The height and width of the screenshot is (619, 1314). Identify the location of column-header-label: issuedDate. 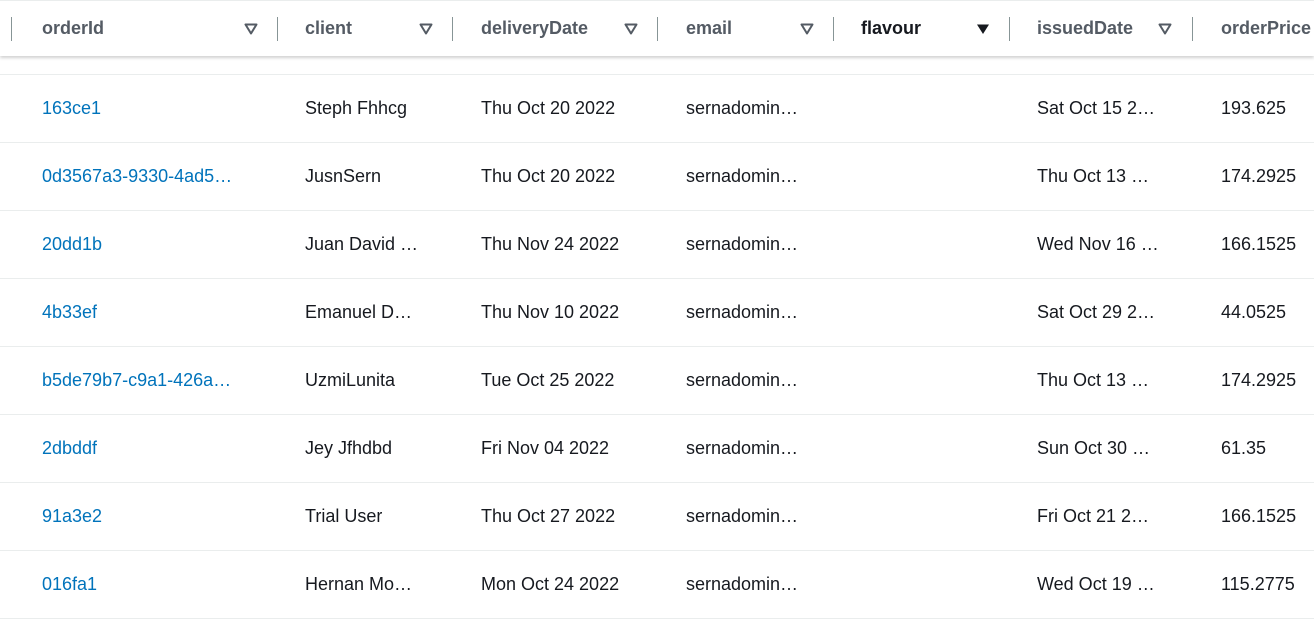
(1085, 28).